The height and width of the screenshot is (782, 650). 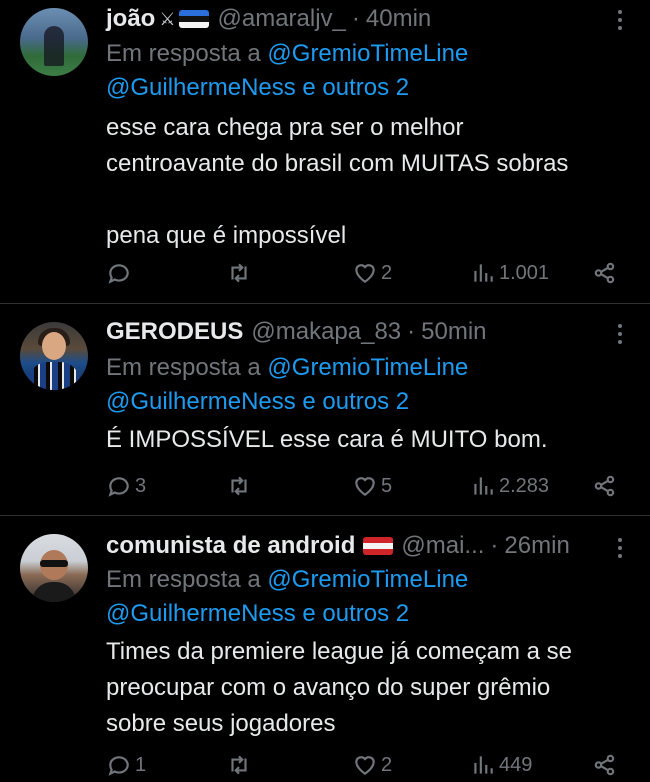 What do you see at coordinates (524, 272) in the screenshot?
I see `views-count: 1.001` at bounding box center [524, 272].